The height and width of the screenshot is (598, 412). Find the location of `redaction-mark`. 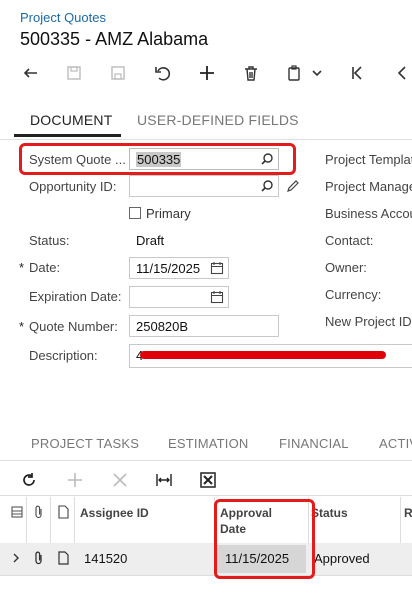

redaction-mark is located at coordinates (263, 355).